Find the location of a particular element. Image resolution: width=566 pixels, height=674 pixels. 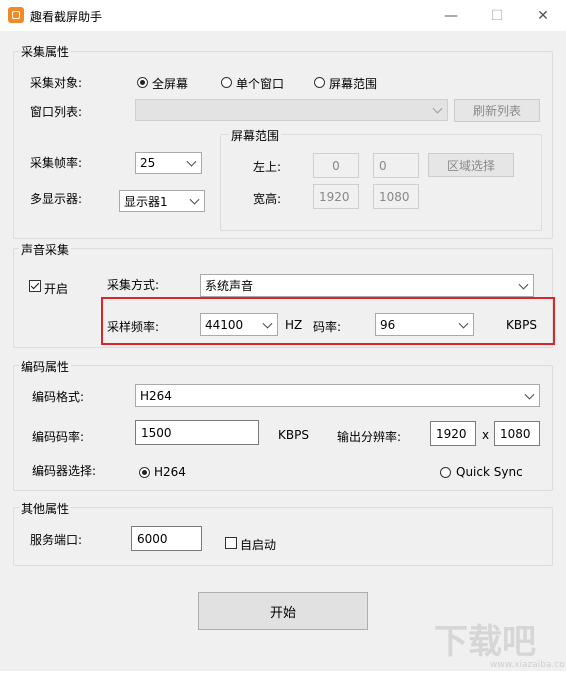

encode-format-value: H264 is located at coordinates (156, 395).